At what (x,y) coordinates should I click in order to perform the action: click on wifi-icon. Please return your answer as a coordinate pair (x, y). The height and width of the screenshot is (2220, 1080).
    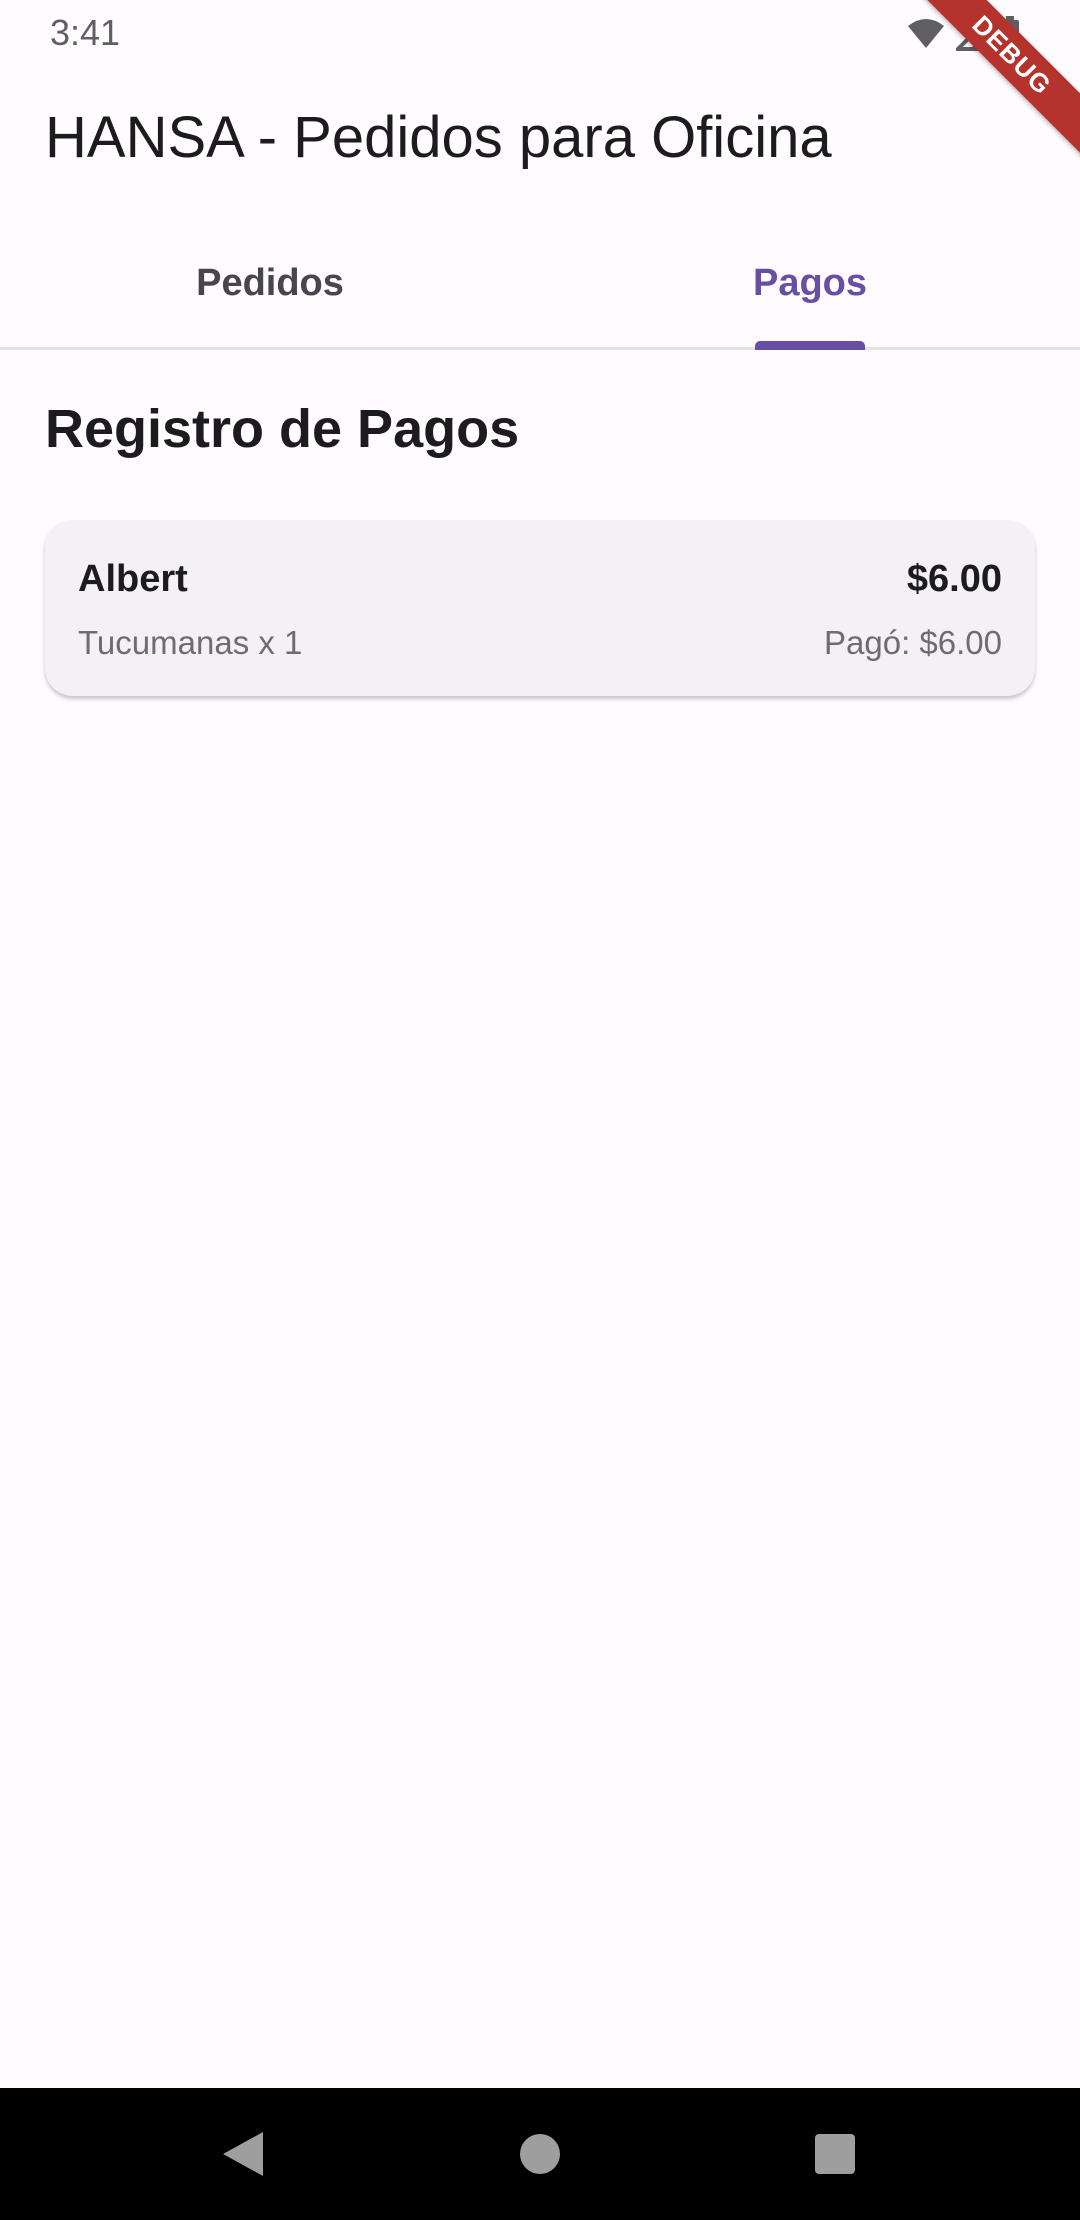
    Looking at the image, I should click on (926, 34).